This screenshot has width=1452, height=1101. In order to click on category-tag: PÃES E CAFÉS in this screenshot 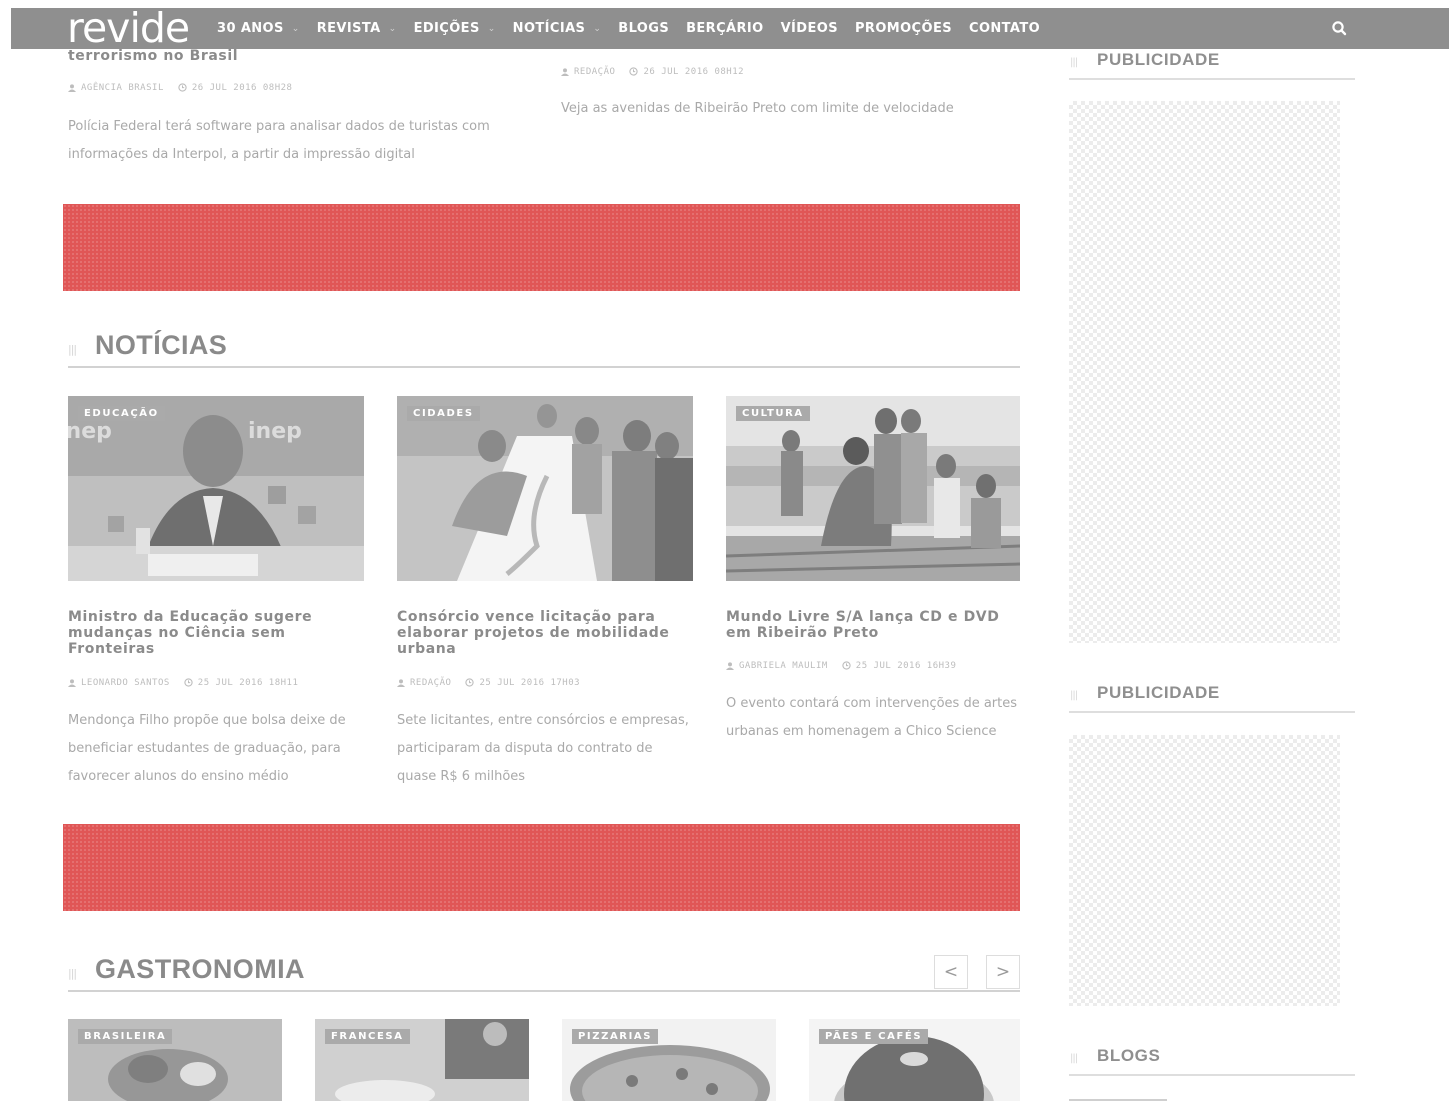, I will do `click(874, 1036)`.